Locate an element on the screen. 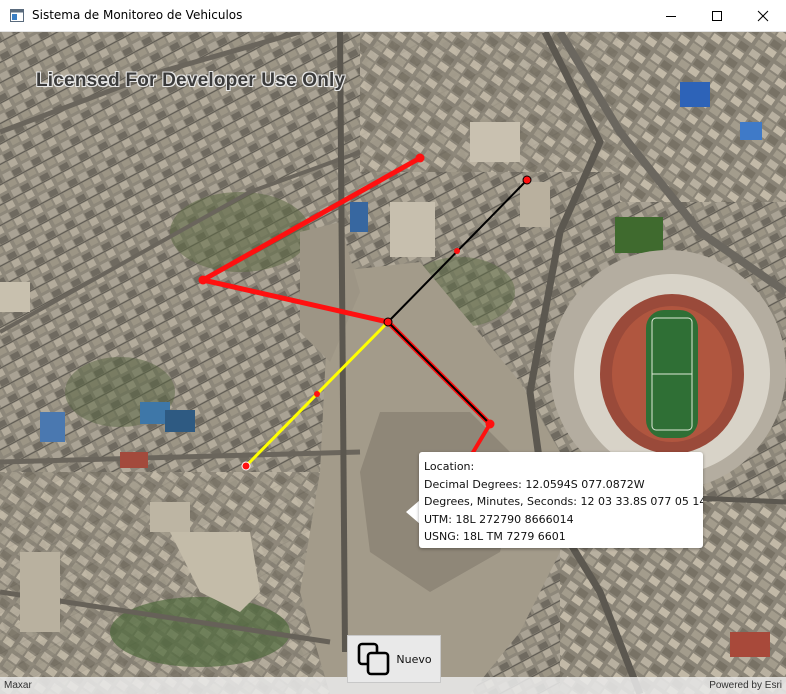  nuevo-label: Nuevo is located at coordinates (414, 659).